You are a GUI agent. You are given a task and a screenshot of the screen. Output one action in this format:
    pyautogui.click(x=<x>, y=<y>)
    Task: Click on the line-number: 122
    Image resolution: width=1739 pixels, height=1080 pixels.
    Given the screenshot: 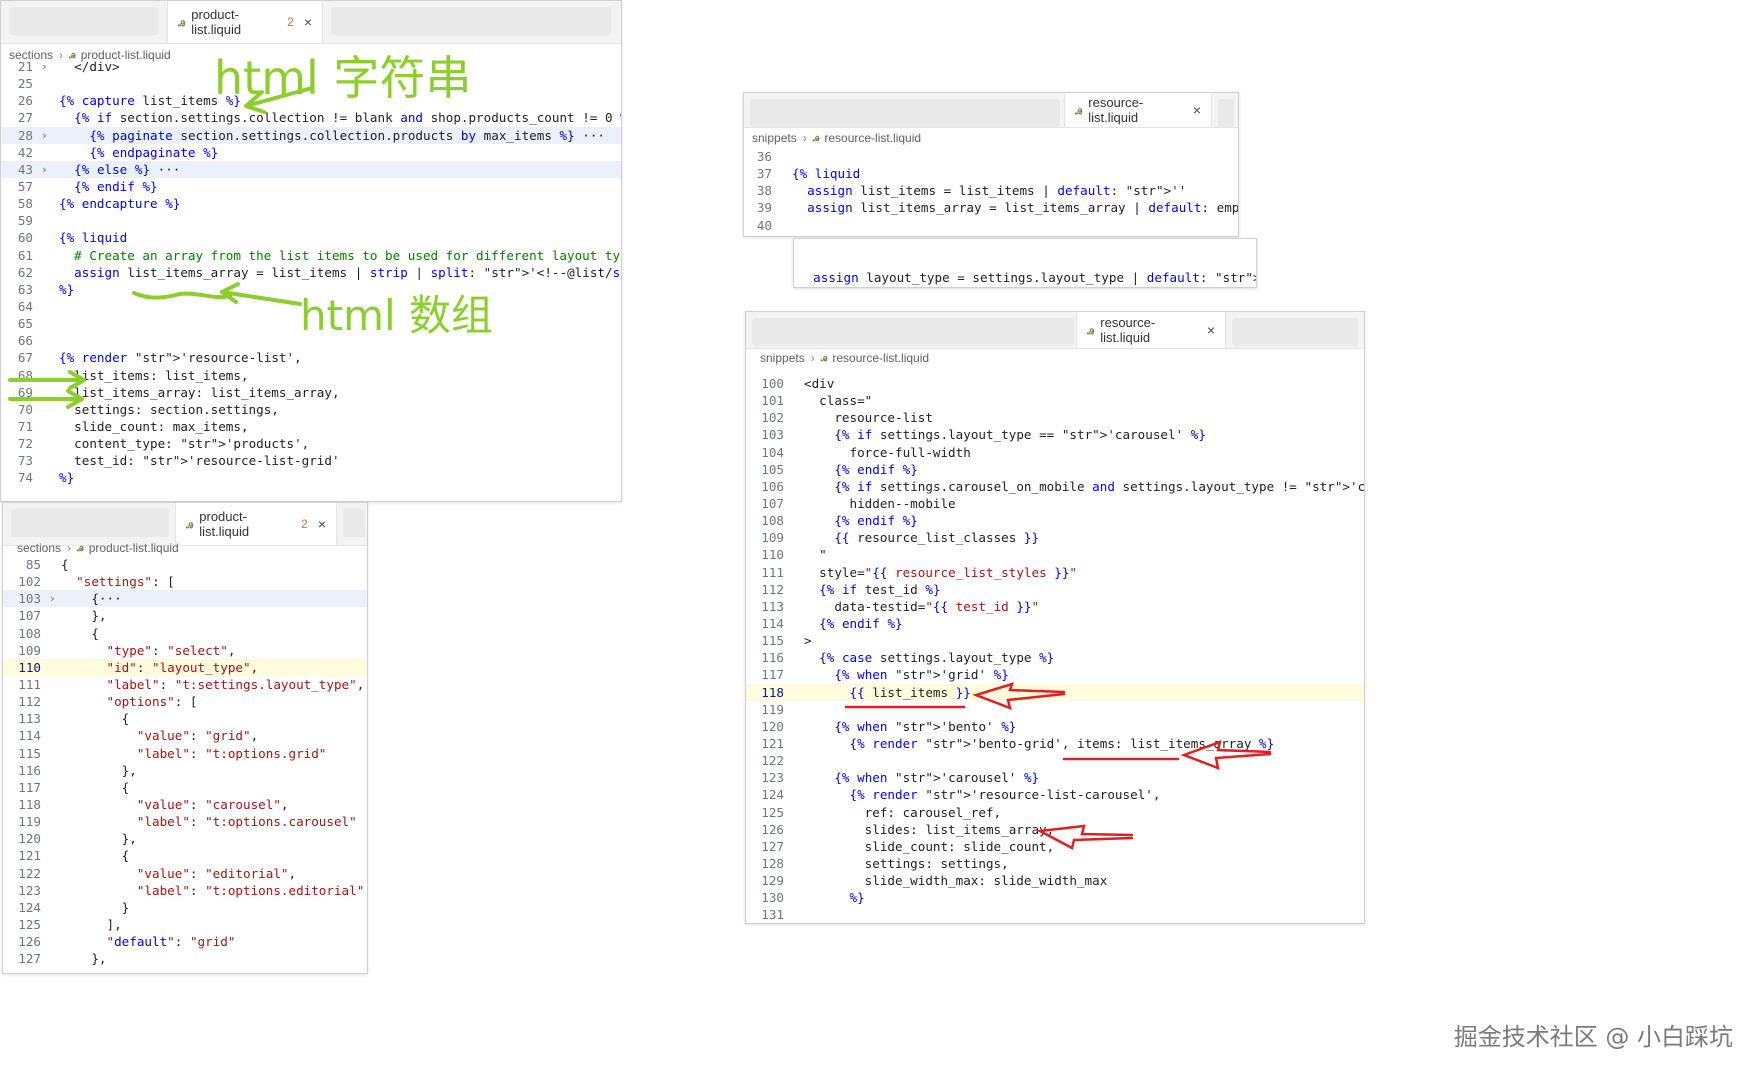 What is the action you would take?
    pyautogui.click(x=772, y=761)
    